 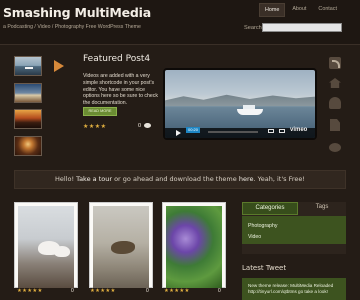 I want to click on featured-comment-count: 0, so click(x=139, y=126).